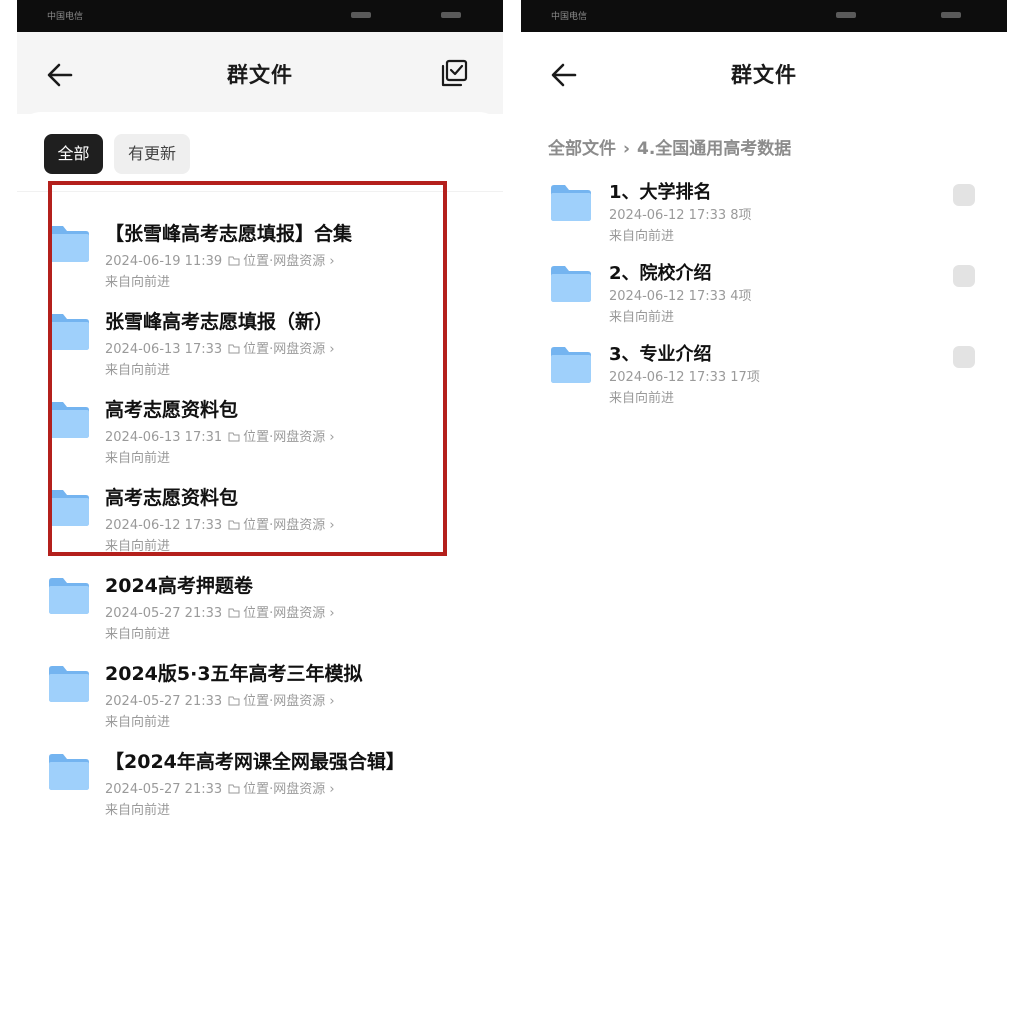  Describe the element at coordinates (219, 322) in the screenshot. I see `file-name: 张雪峰高考志愿填报（新）` at that location.